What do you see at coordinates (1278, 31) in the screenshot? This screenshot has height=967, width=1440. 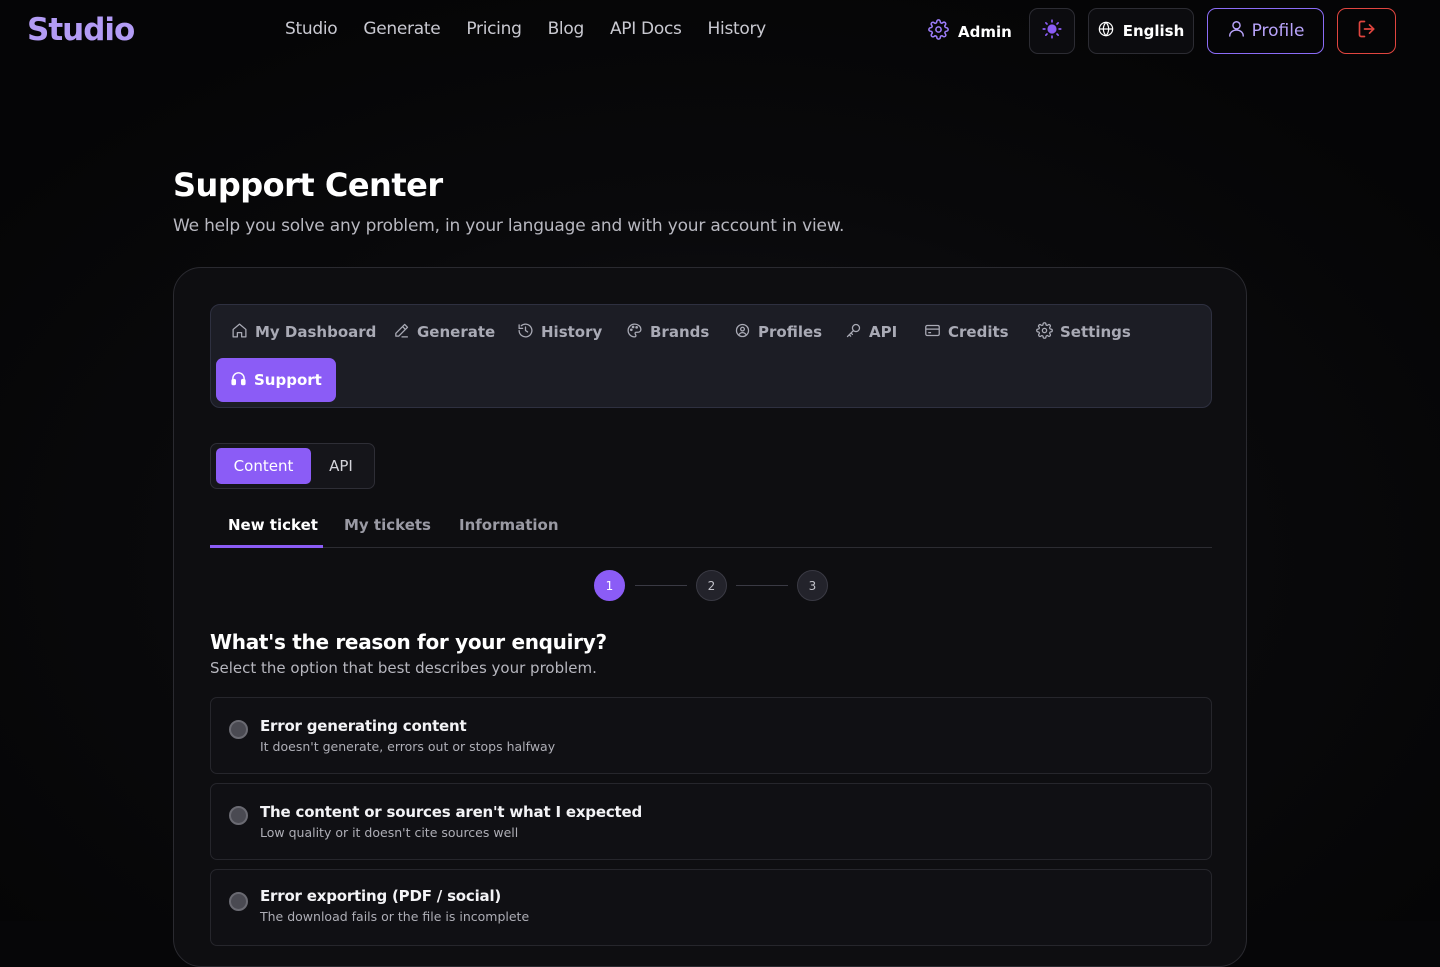 I see `profile-label: Profile` at bounding box center [1278, 31].